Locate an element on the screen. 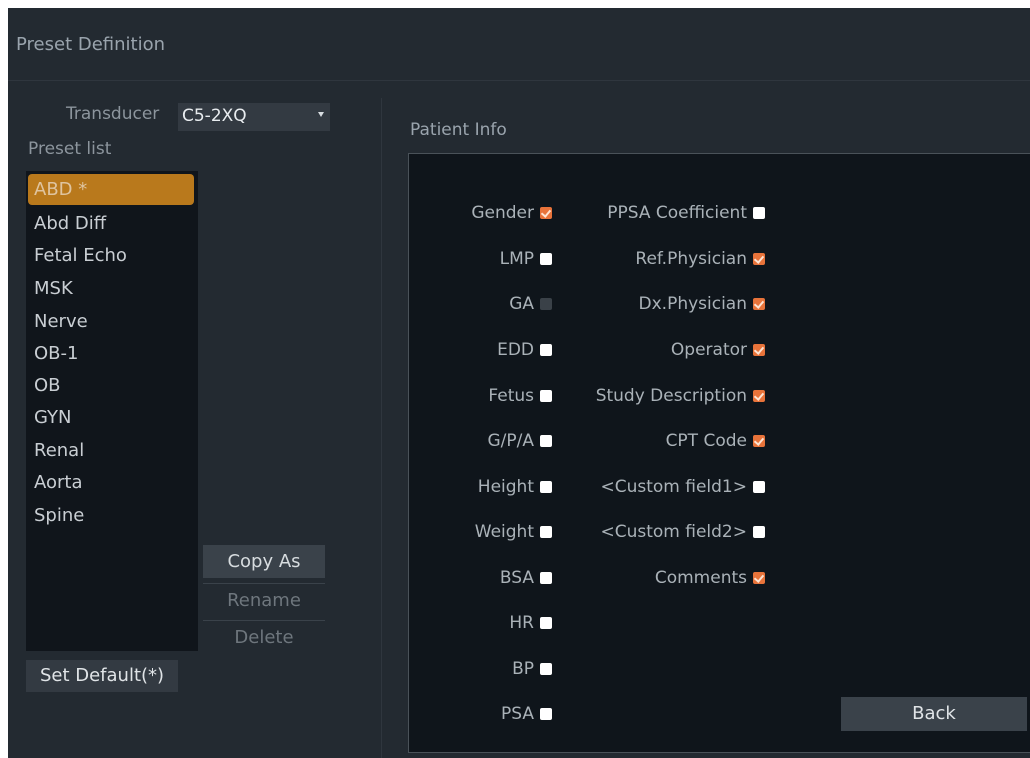 The width and height of the screenshot is (1030, 758). field-comments: Comments is located at coordinates (710, 579).